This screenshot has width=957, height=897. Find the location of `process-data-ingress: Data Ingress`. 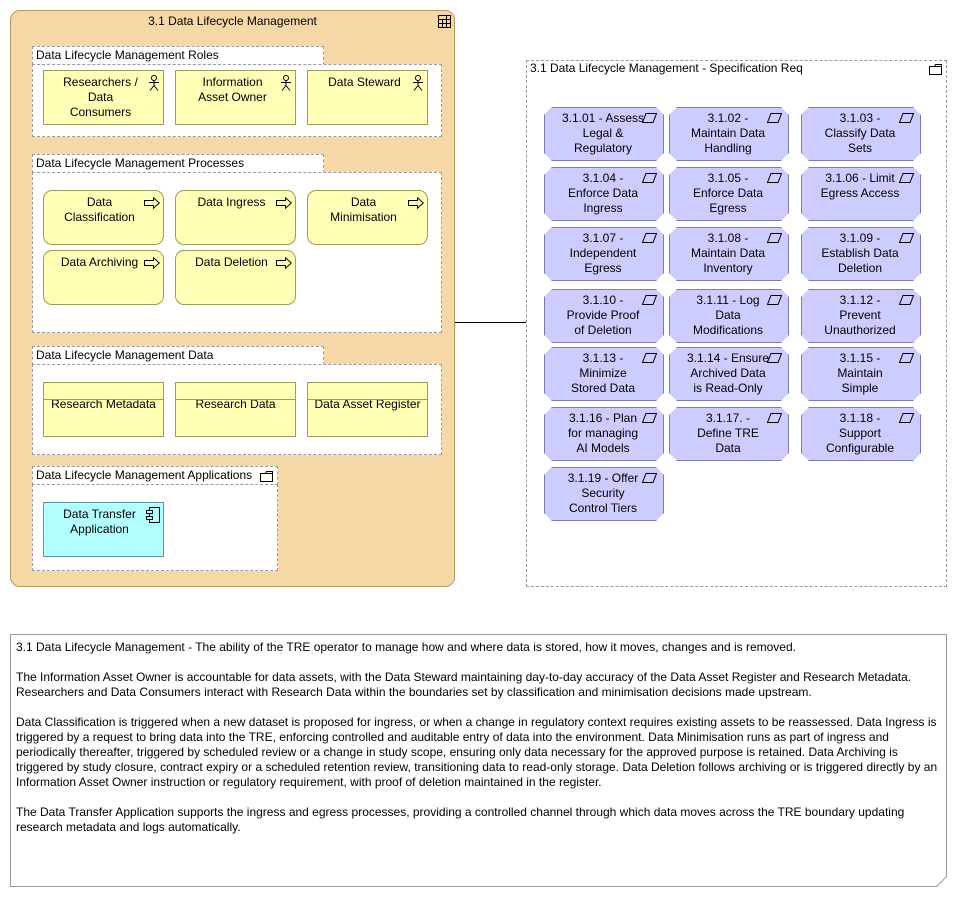

process-data-ingress: Data Ingress is located at coordinates (235, 217).